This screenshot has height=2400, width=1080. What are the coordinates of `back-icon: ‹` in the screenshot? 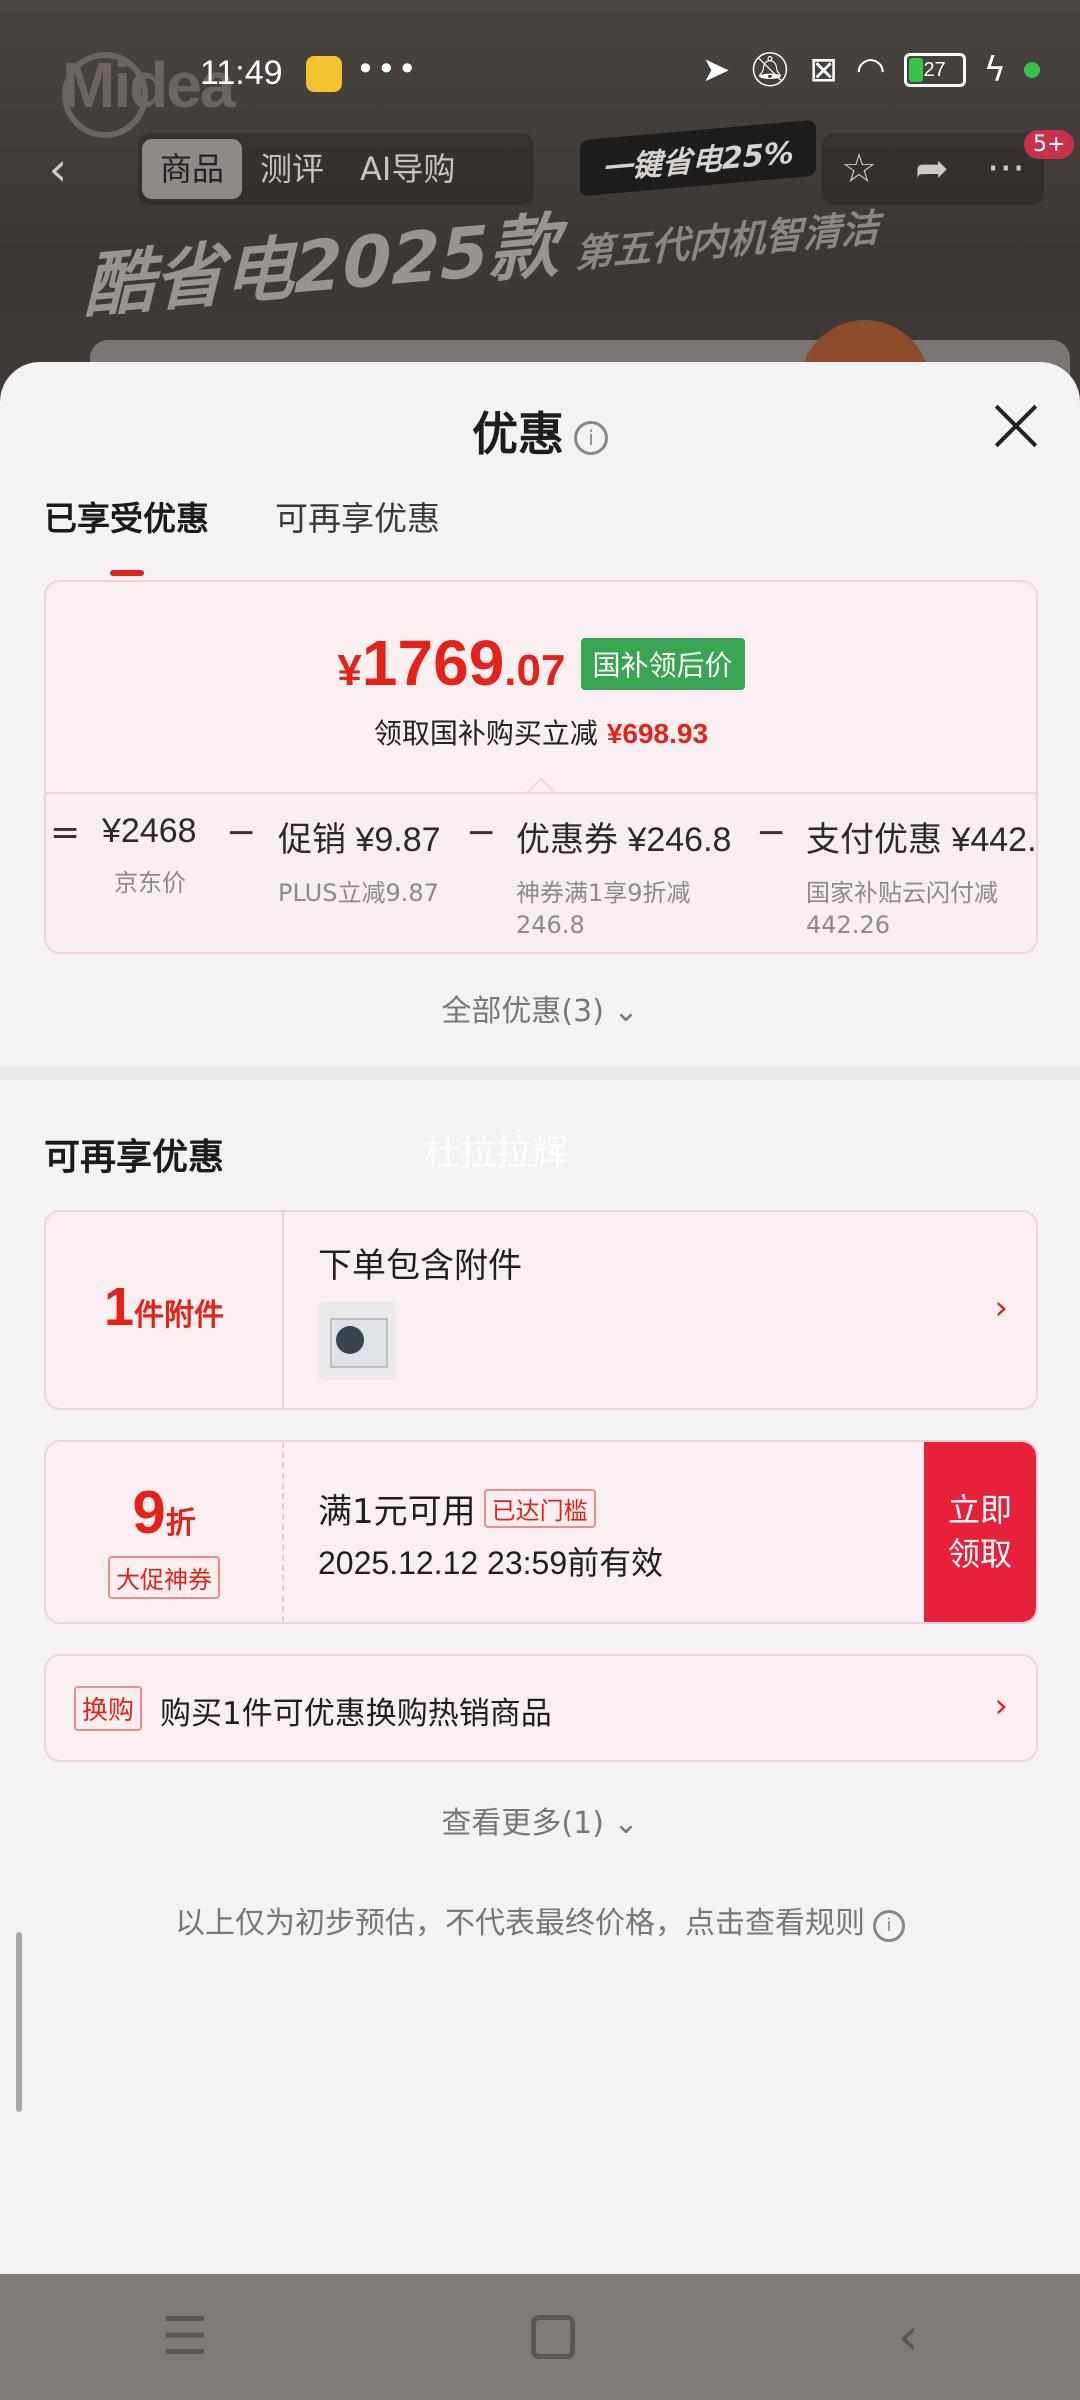 It's located at (58, 169).